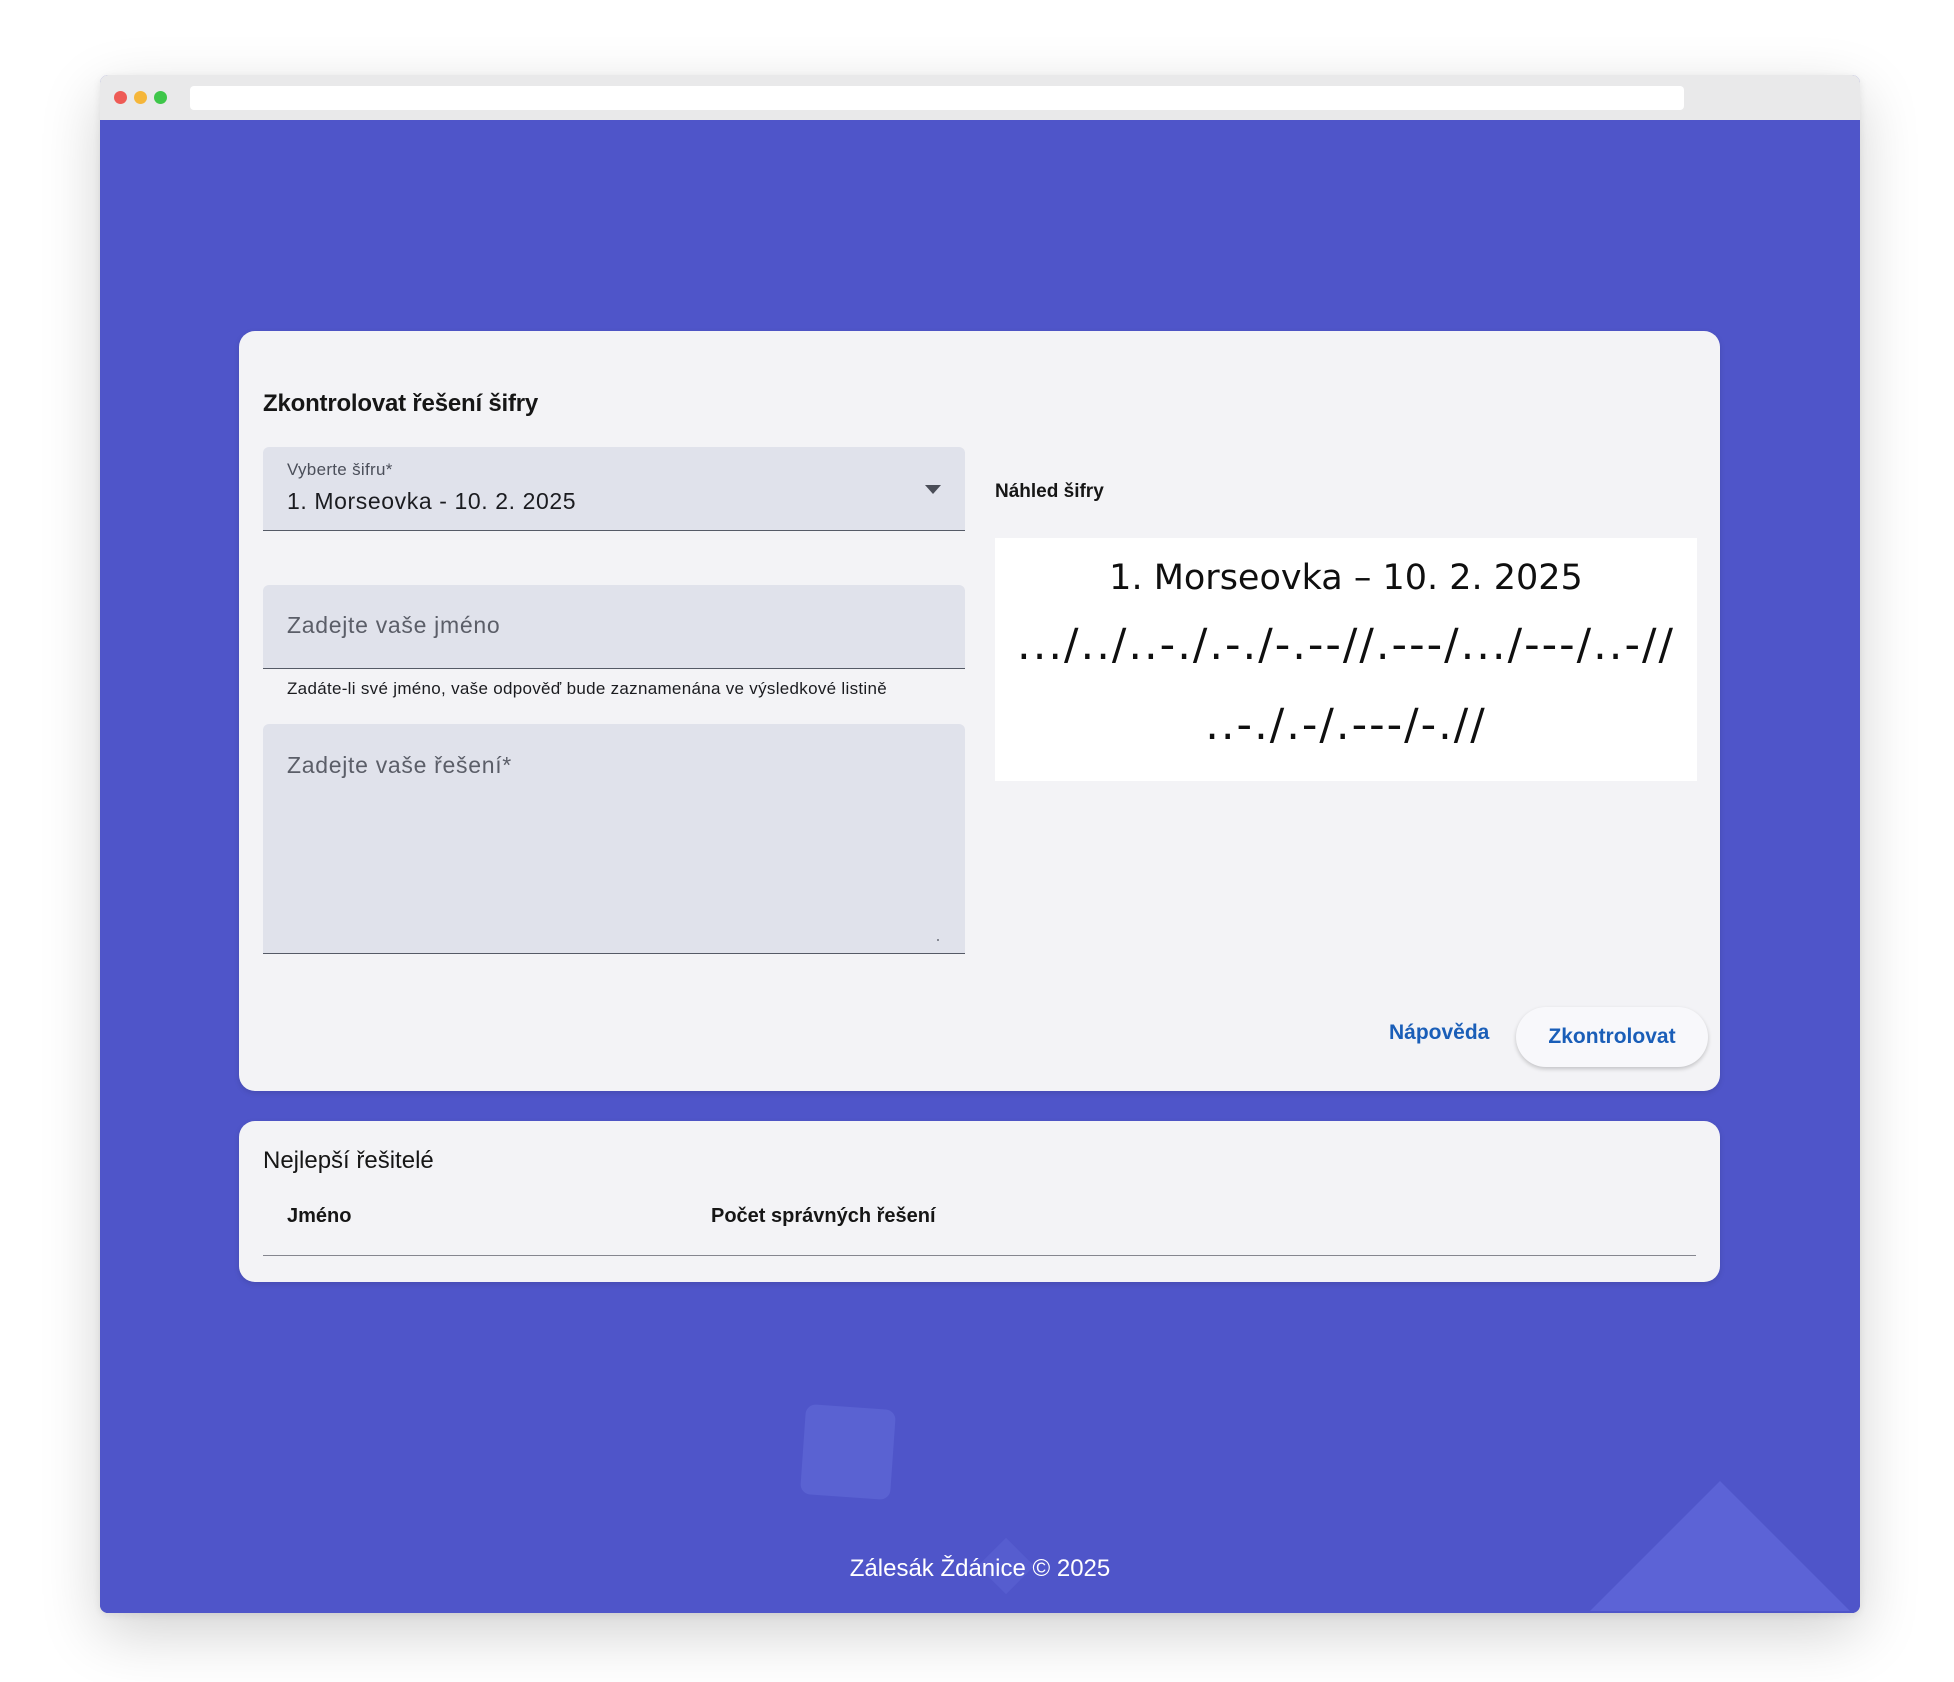  What do you see at coordinates (1346, 578) in the screenshot?
I see `cipher-preview-title: 1. Morseovka – 10. 2. 2025` at bounding box center [1346, 578].